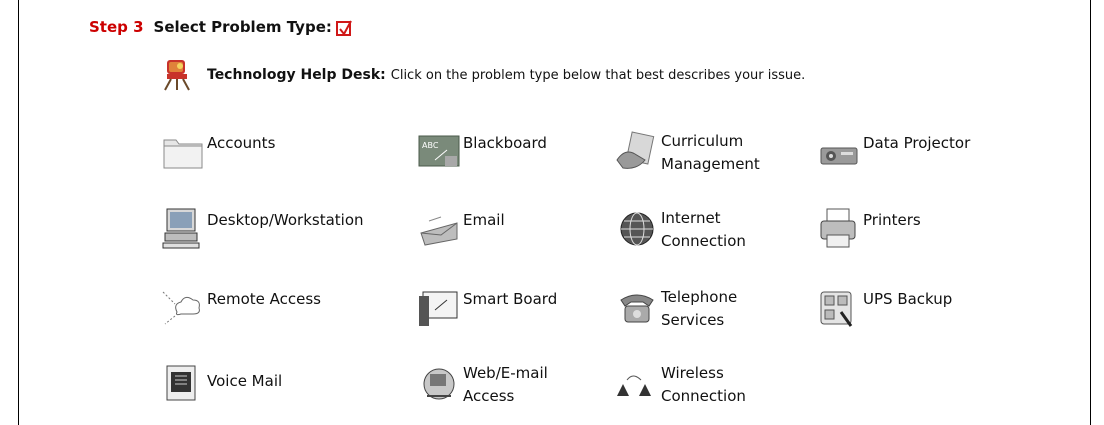 The image size is (1104, 425). I want to click on web-email-icon, so click(439, 383).